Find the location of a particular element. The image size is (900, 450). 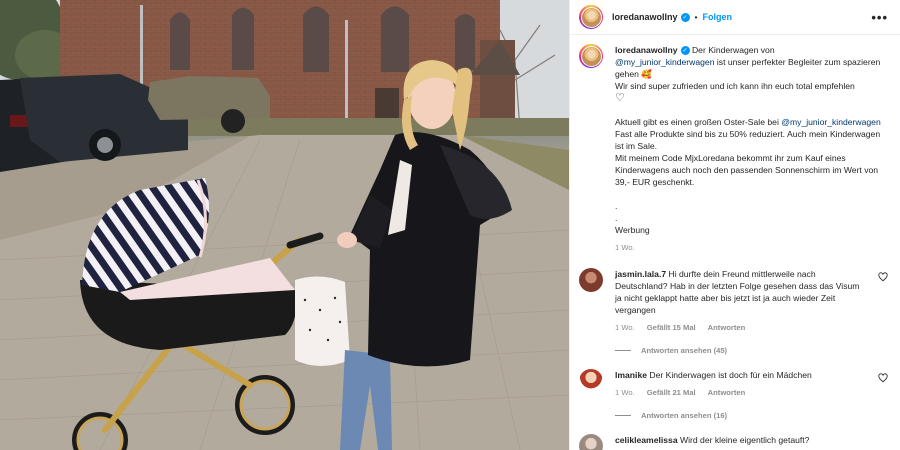

comment-likes: Gefällt 15 Mal is located at coordinates (671, 328).